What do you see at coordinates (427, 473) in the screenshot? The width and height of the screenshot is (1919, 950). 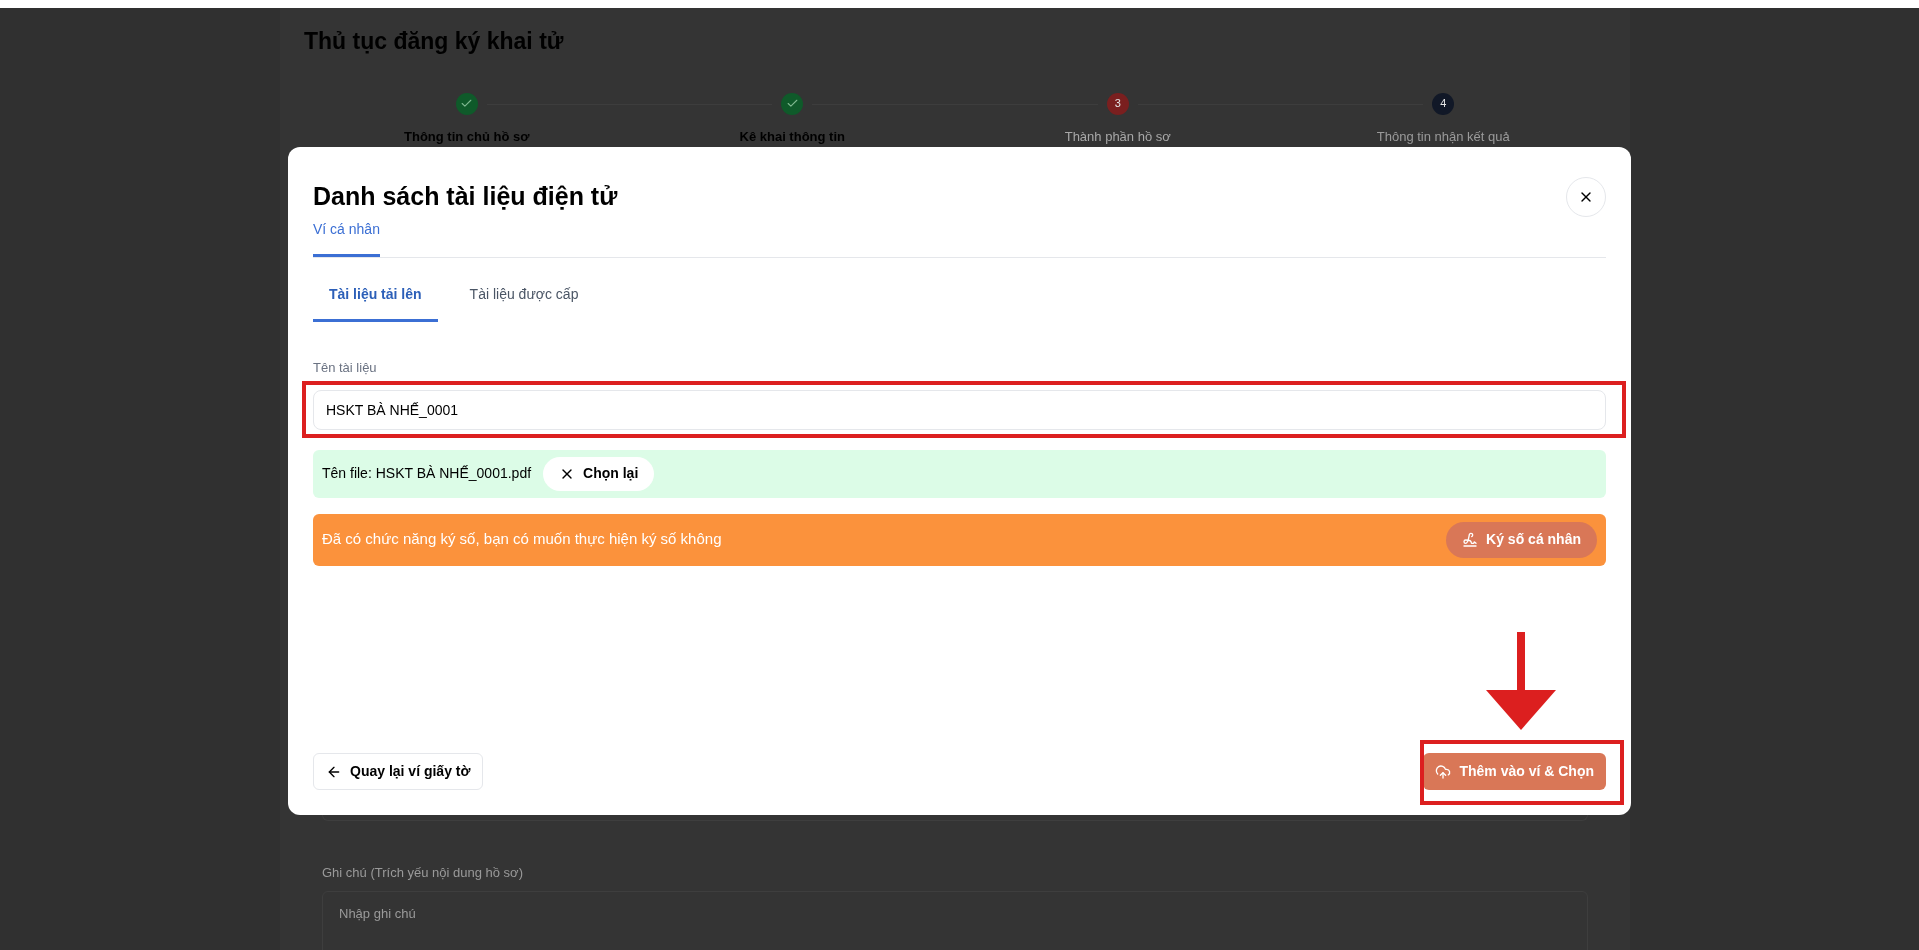 I see `file-name: Tên file: HSKT BÀ NHẾ_0001.pdf` at bounding box center [427, 473].